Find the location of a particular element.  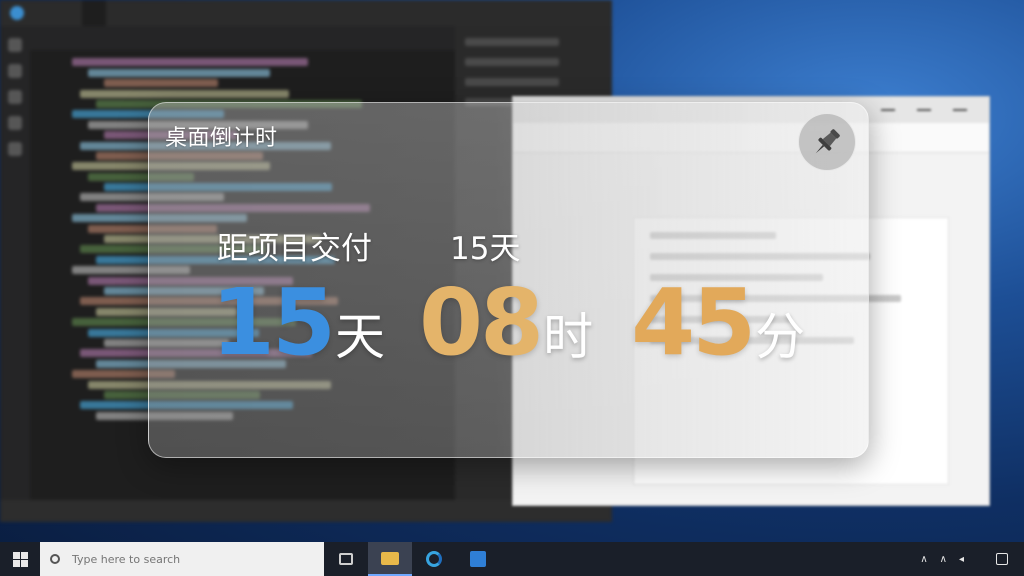

folder-icon is located at coordinates (390, 558).